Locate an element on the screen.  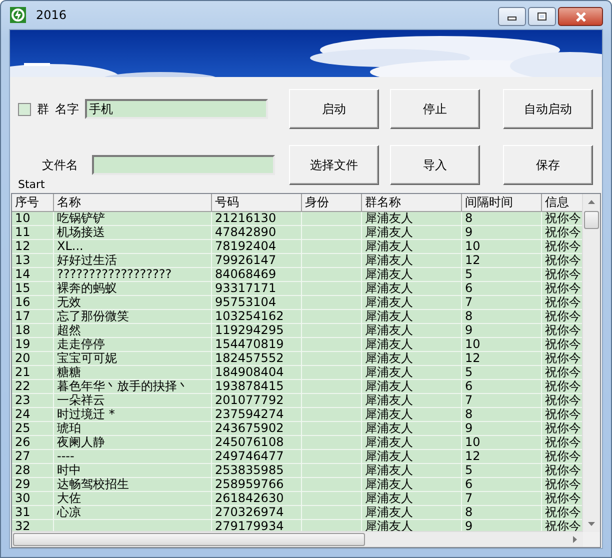
row-number: 29 is located at coordinates (33, 485).